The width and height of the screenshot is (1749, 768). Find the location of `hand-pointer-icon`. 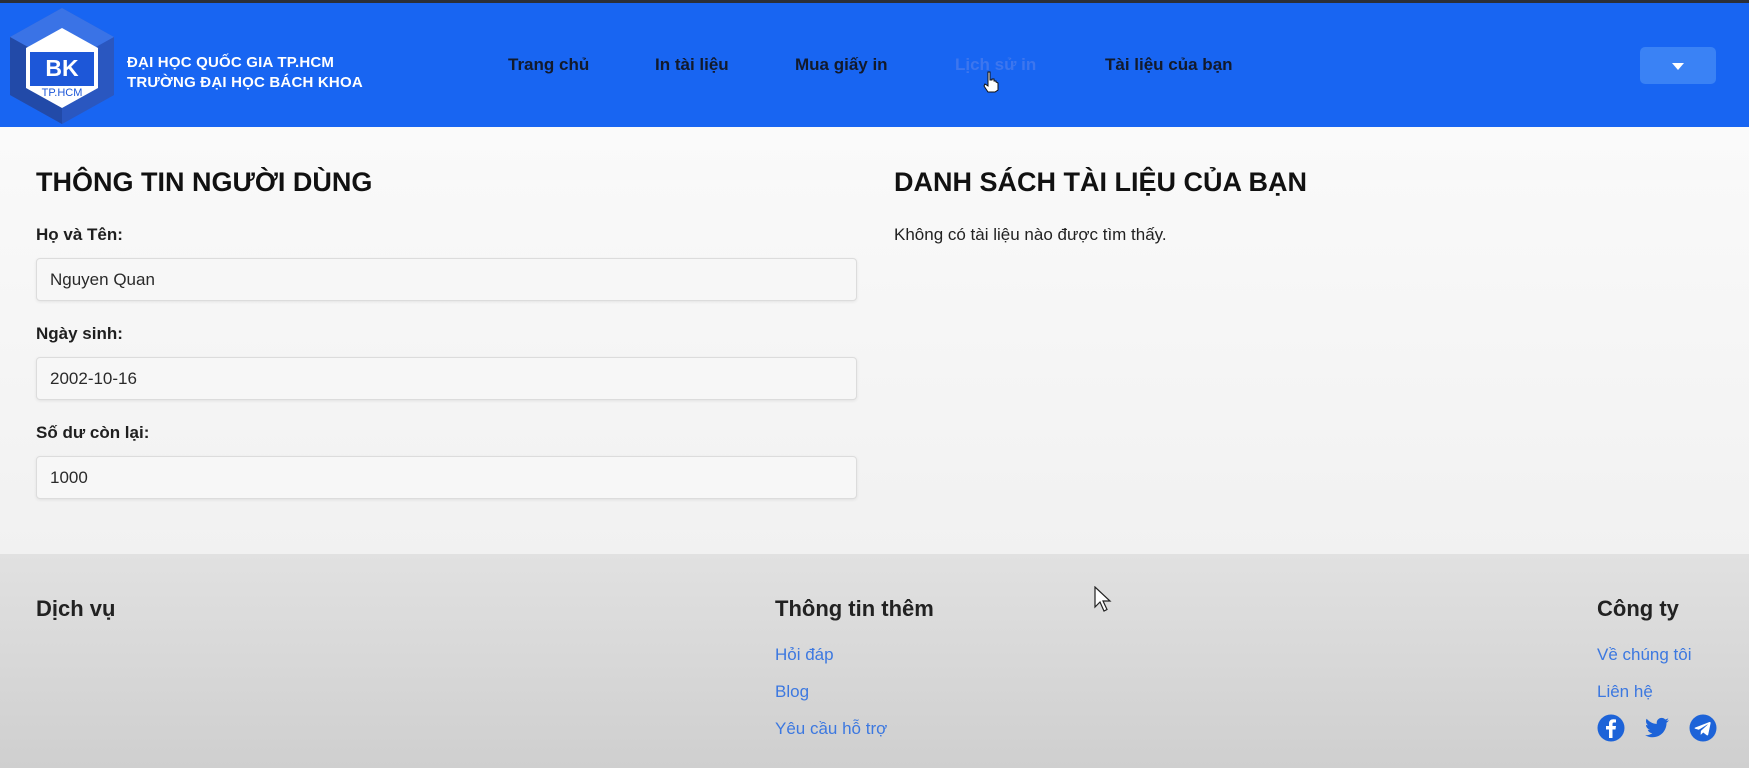

hand-pointer-icon is located at coordinates (991, 82).